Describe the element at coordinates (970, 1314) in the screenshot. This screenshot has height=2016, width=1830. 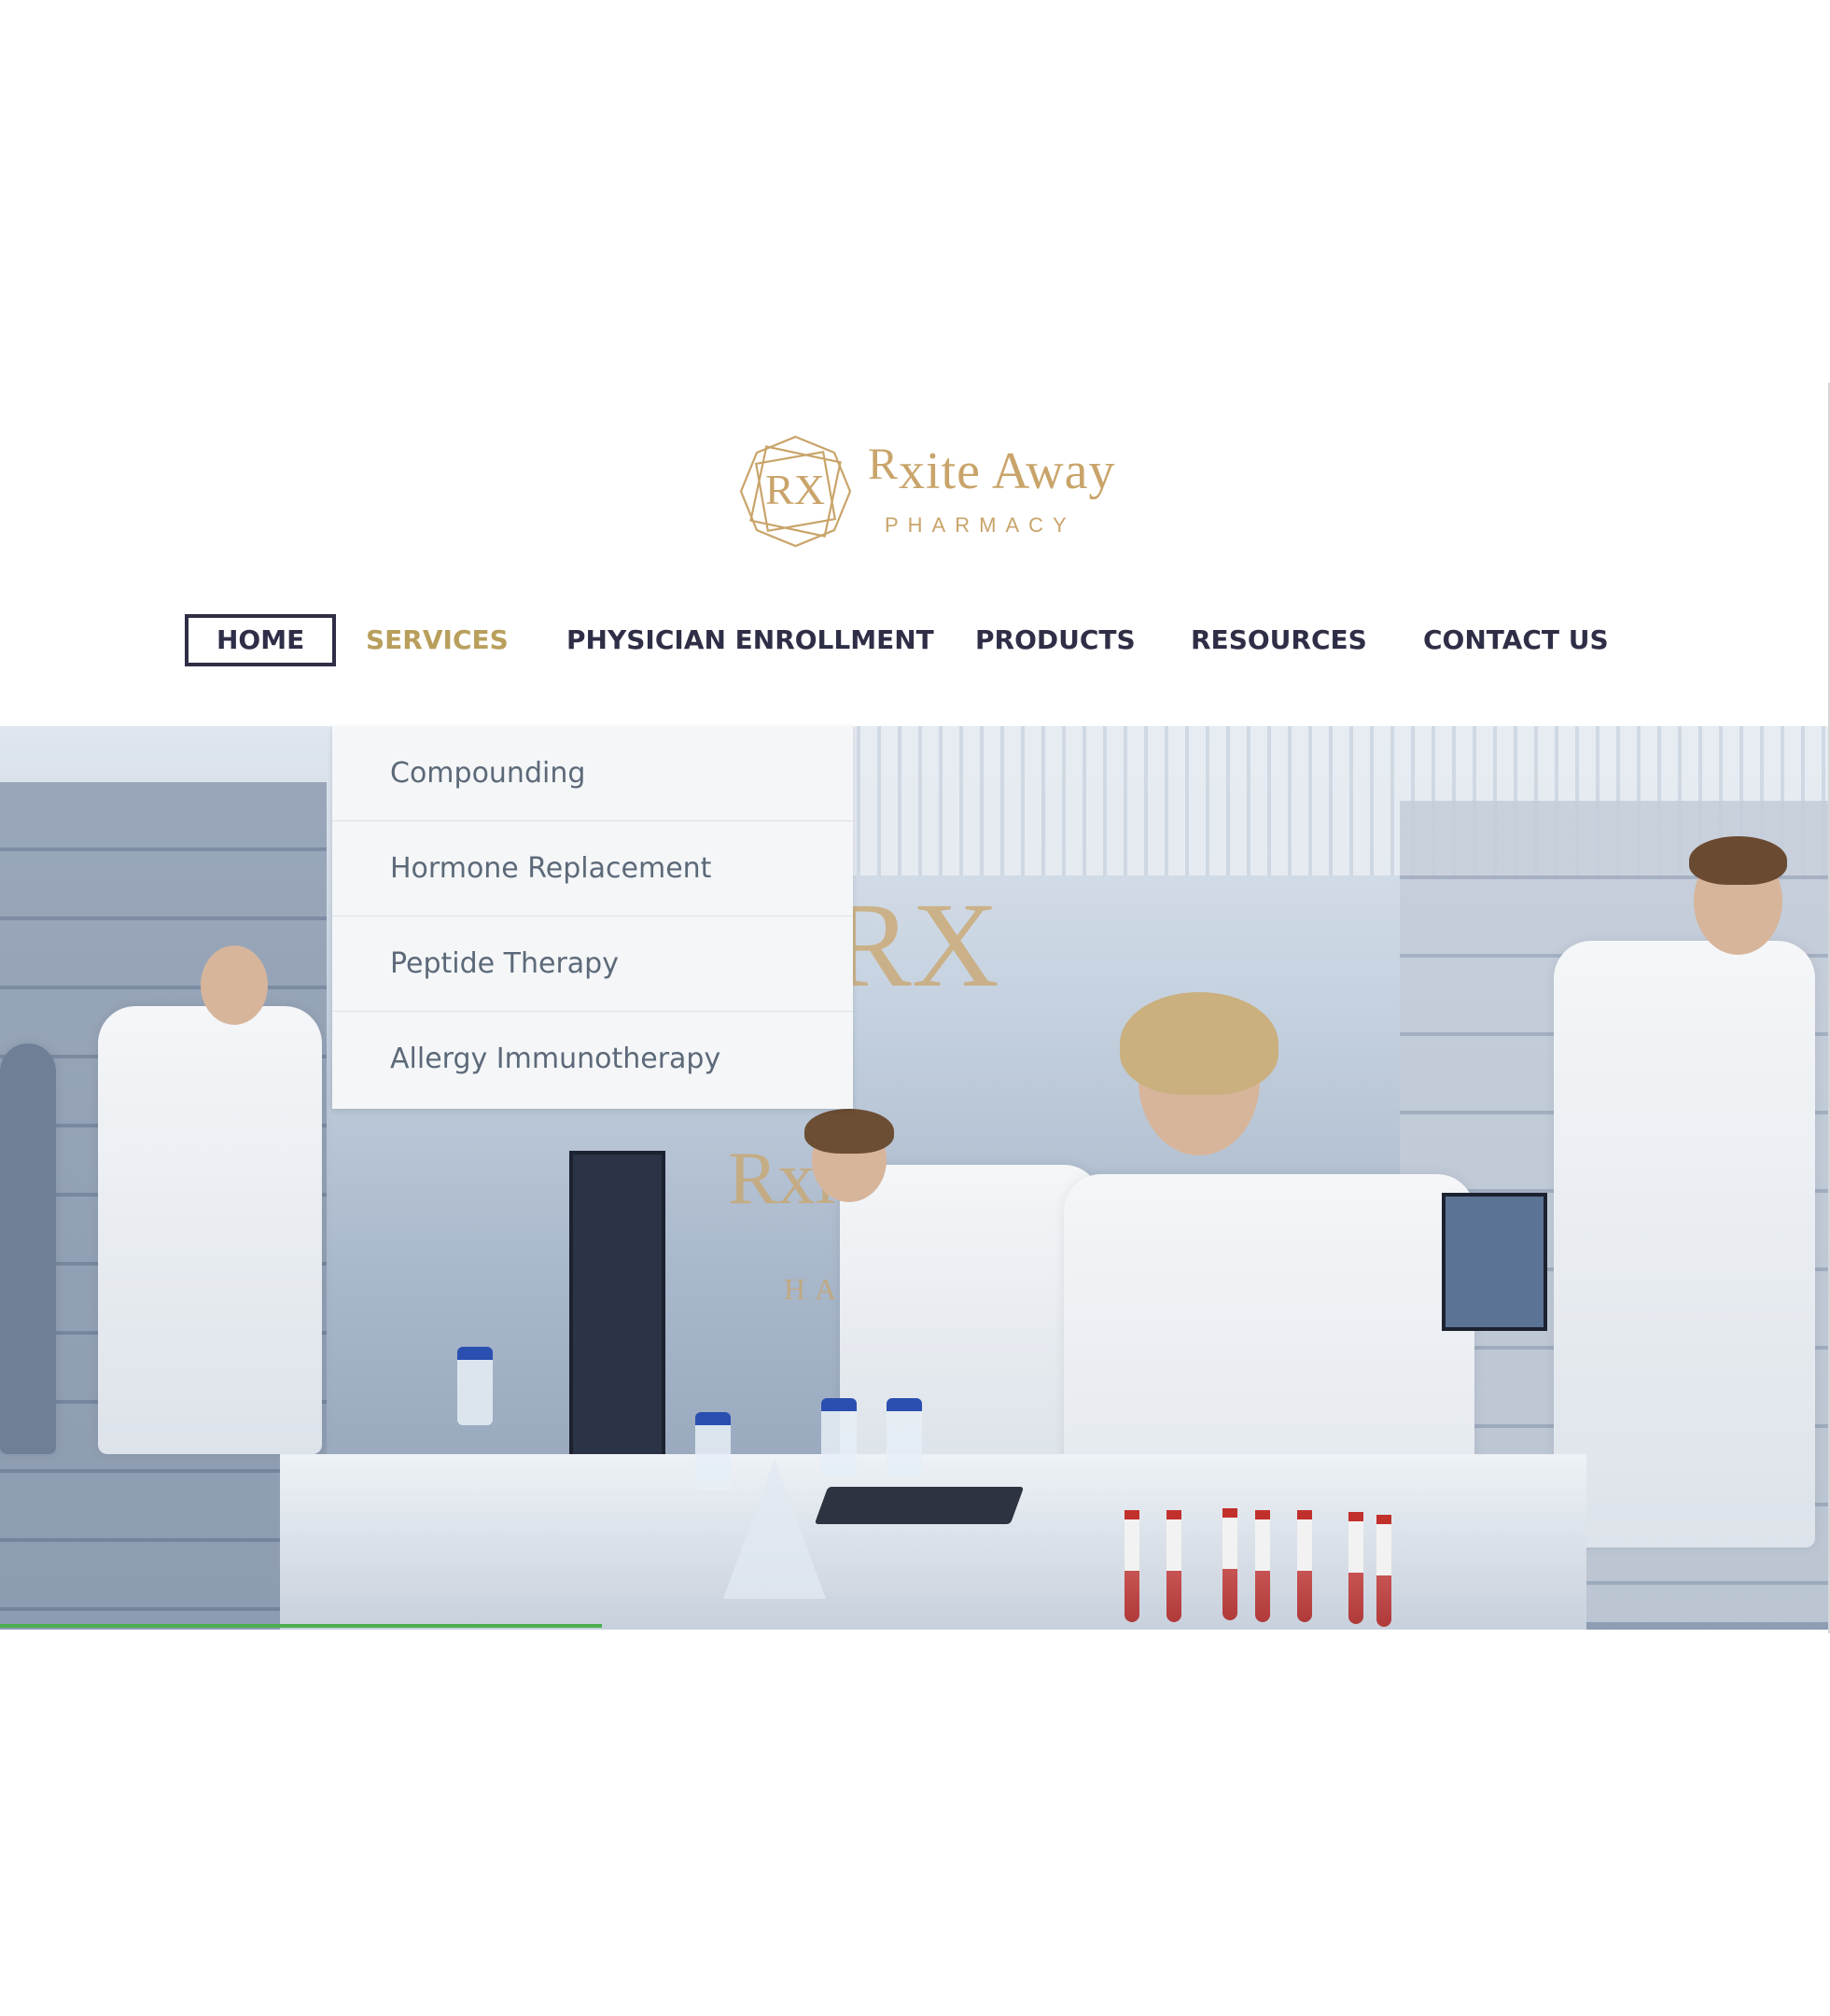
I see `scientist-microscope` at that location.